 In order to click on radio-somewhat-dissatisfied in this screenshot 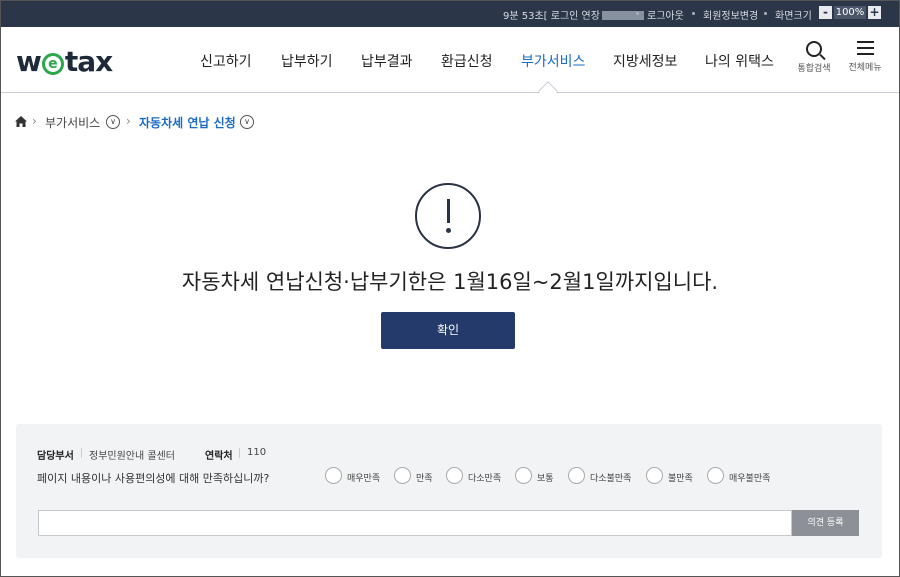, I will do `click(576, 475)`.